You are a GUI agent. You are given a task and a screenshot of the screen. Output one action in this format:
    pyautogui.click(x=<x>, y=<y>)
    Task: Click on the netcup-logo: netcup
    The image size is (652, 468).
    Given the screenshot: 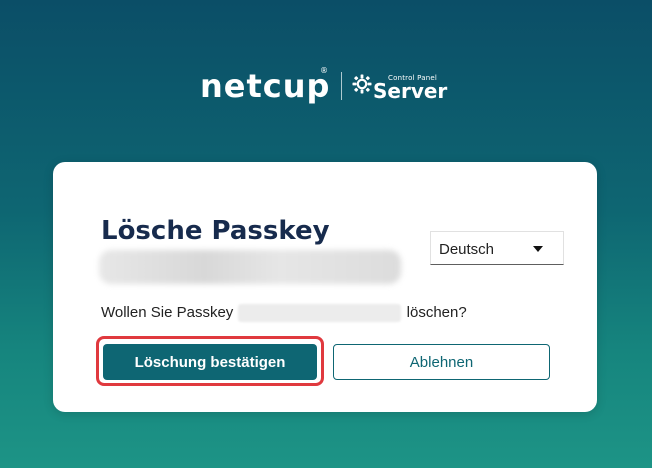 What is the action you would take?
    pyautogui.click(x=265, y=86)
    